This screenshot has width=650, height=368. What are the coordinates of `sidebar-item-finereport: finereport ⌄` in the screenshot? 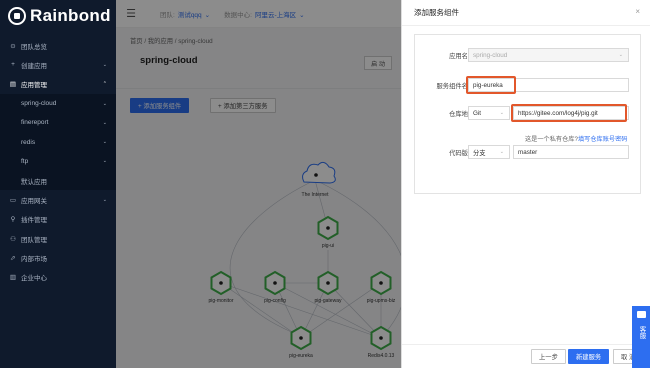 It's located at (58, 123).